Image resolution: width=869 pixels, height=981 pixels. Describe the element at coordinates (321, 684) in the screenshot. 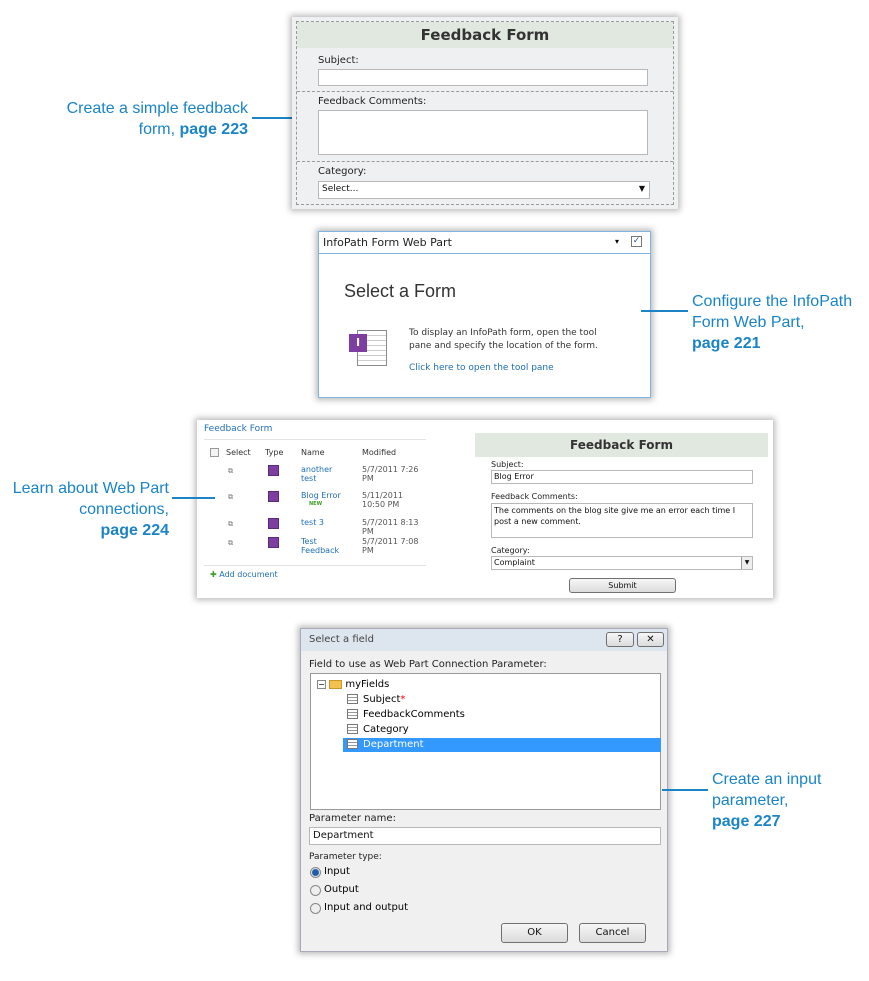

I see `collapse-icon: −` at that location.